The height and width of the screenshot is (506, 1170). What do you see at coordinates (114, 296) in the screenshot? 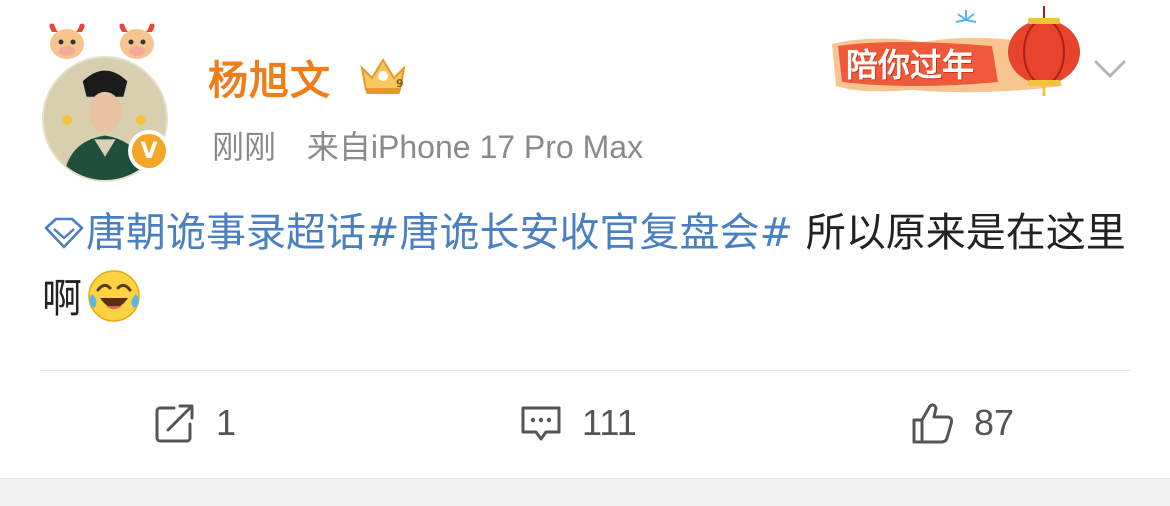
I see `laugh-cry-emoji-icon` at bounding box center [114, 296].